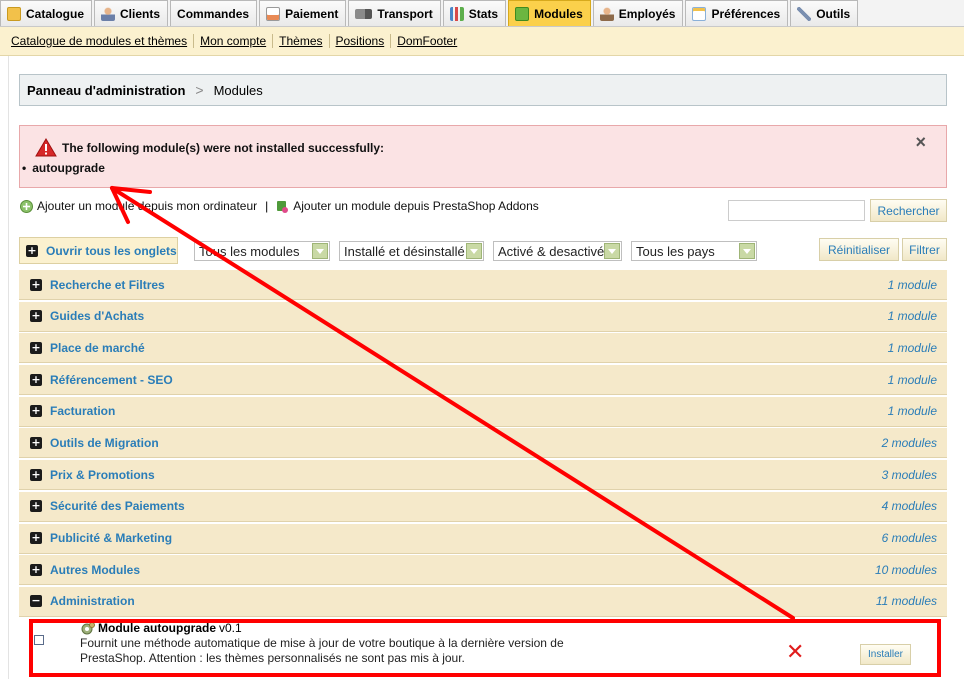 This screenshot has width=964, height=679. I want to click on active-status-select: Activé & desactivé, so click(557, 251).